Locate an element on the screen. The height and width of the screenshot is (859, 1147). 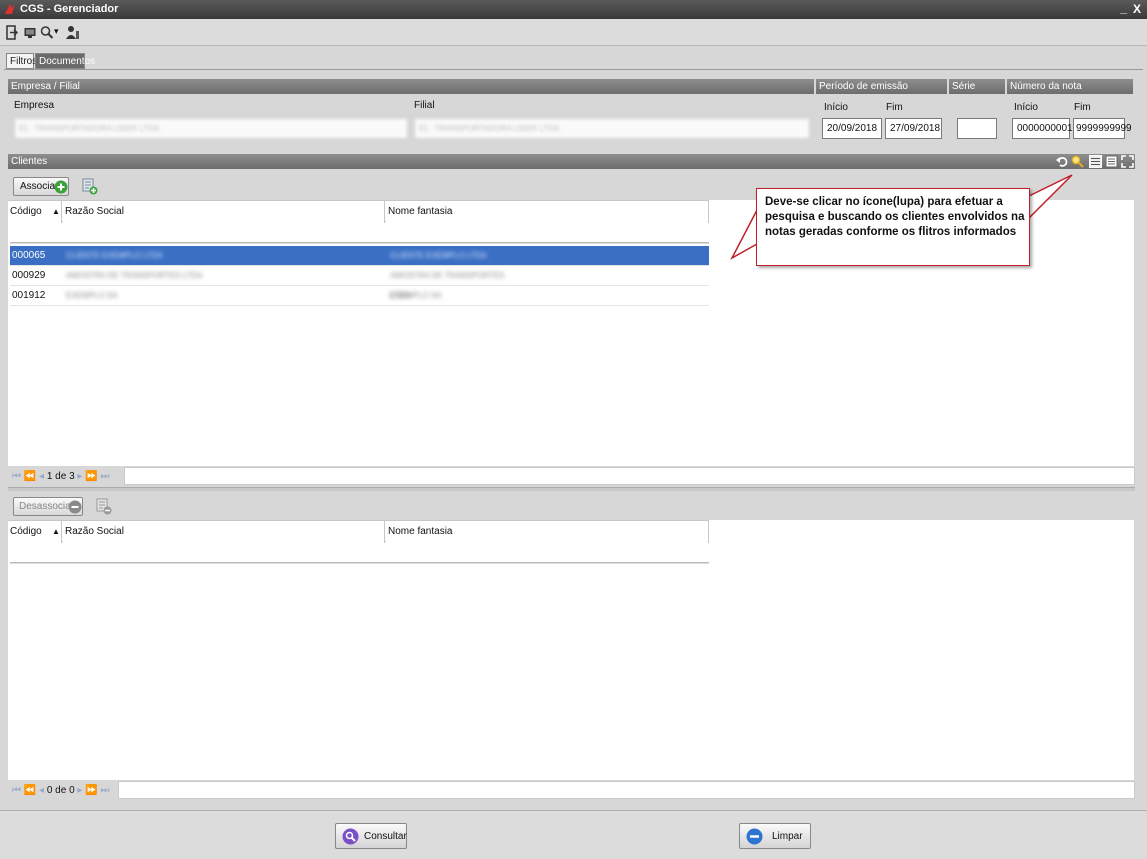
cell-codigo: 001912 is located at coordinates (29, 295).